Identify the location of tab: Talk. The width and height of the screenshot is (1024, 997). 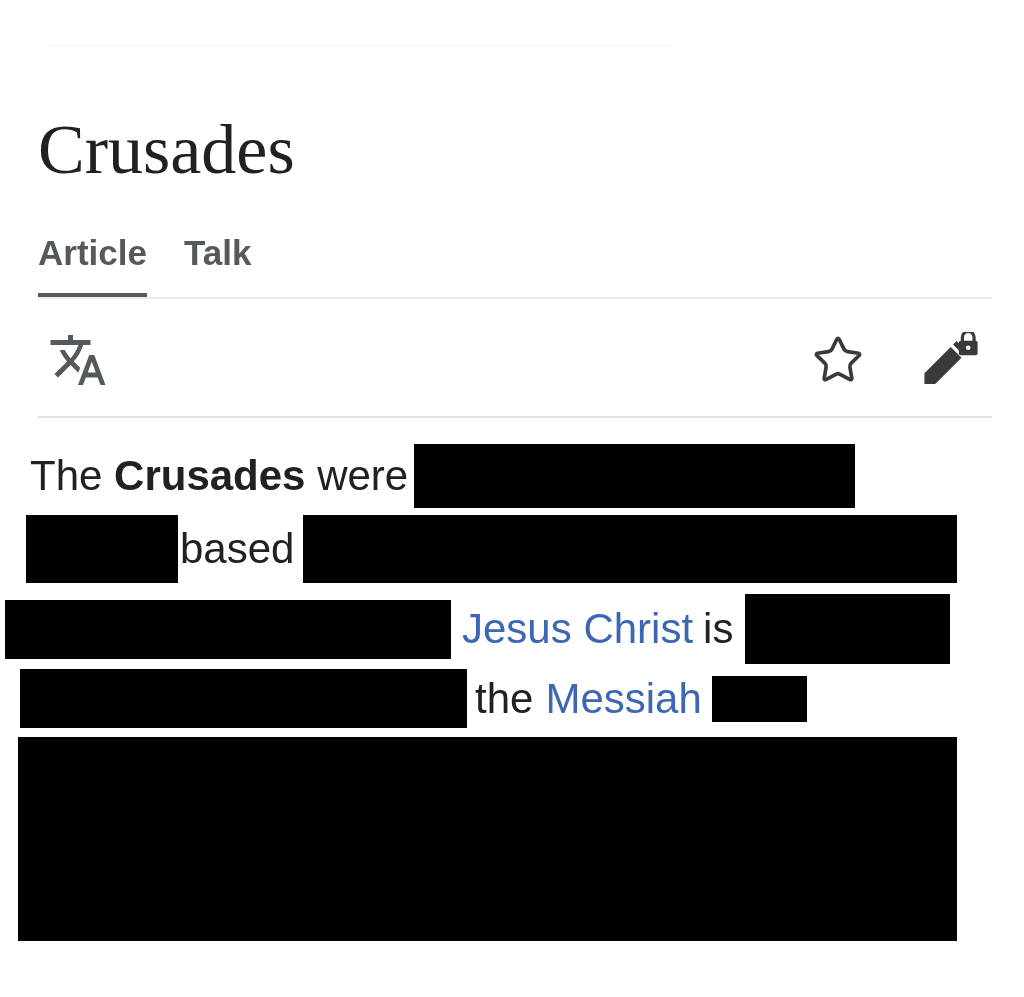
(217, 265).